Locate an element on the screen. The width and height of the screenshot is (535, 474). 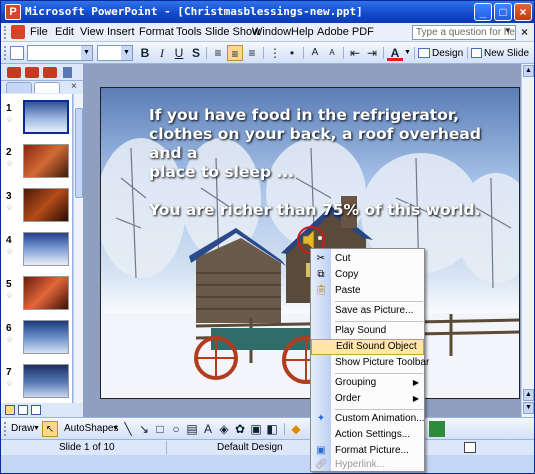
increase-font-icon: A is located at coordinates (315, 53).